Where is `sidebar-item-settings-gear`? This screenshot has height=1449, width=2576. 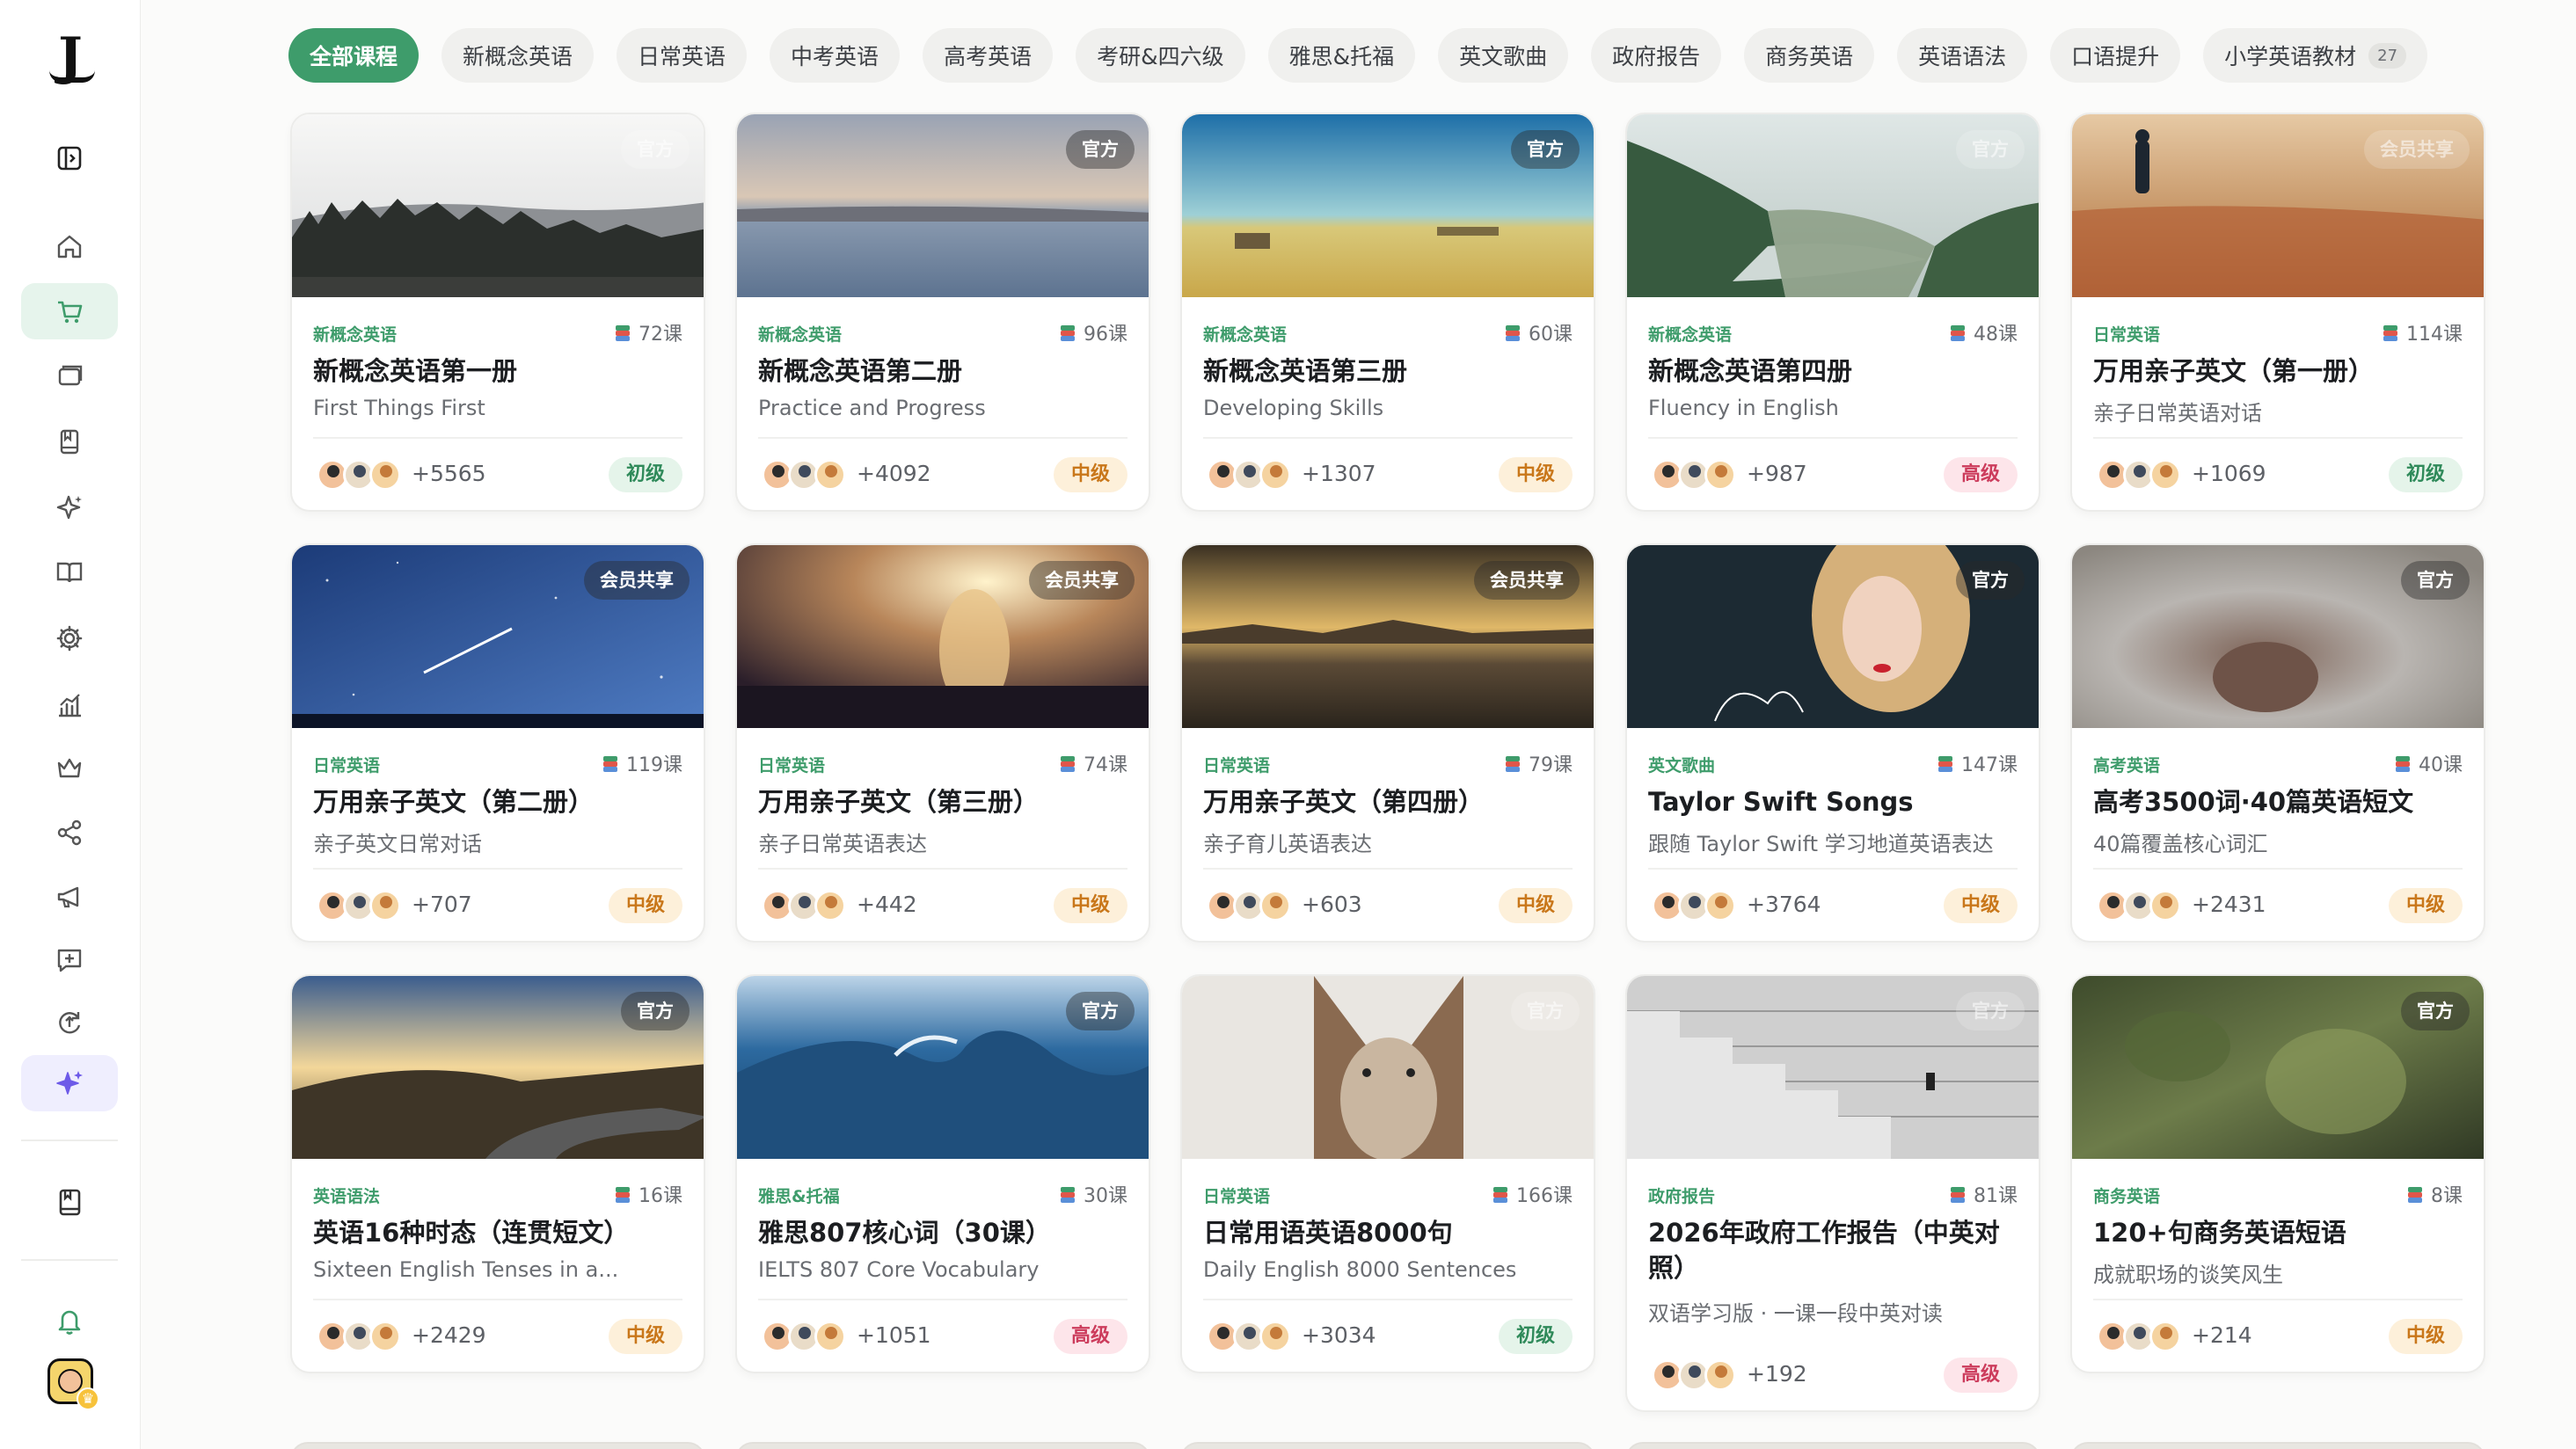
sidebar-item-settings-gear is located at coordinates (69, 638).